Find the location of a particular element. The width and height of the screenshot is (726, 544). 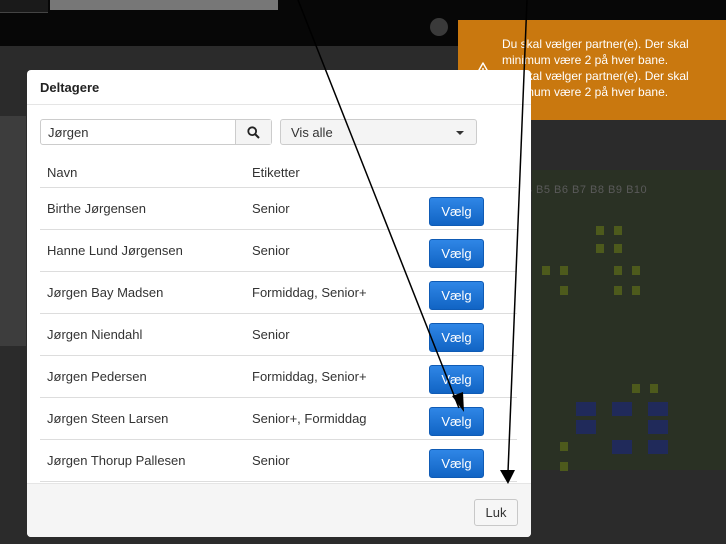

column-header-tags: Etiketter is located at coordinates (333, 172).